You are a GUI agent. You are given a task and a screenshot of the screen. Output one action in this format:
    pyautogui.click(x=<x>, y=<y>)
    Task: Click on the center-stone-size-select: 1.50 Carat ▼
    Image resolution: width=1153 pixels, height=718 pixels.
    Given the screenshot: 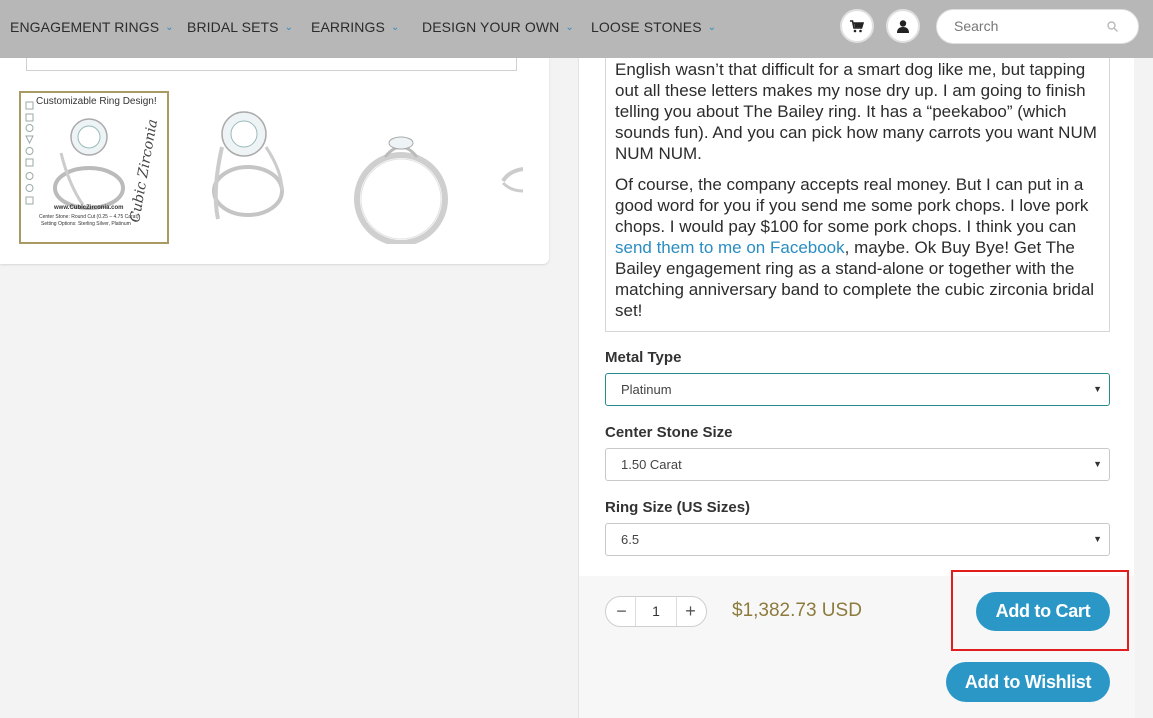 What is the action you would take?
    pyautogui.click(x=857, y=464)
    